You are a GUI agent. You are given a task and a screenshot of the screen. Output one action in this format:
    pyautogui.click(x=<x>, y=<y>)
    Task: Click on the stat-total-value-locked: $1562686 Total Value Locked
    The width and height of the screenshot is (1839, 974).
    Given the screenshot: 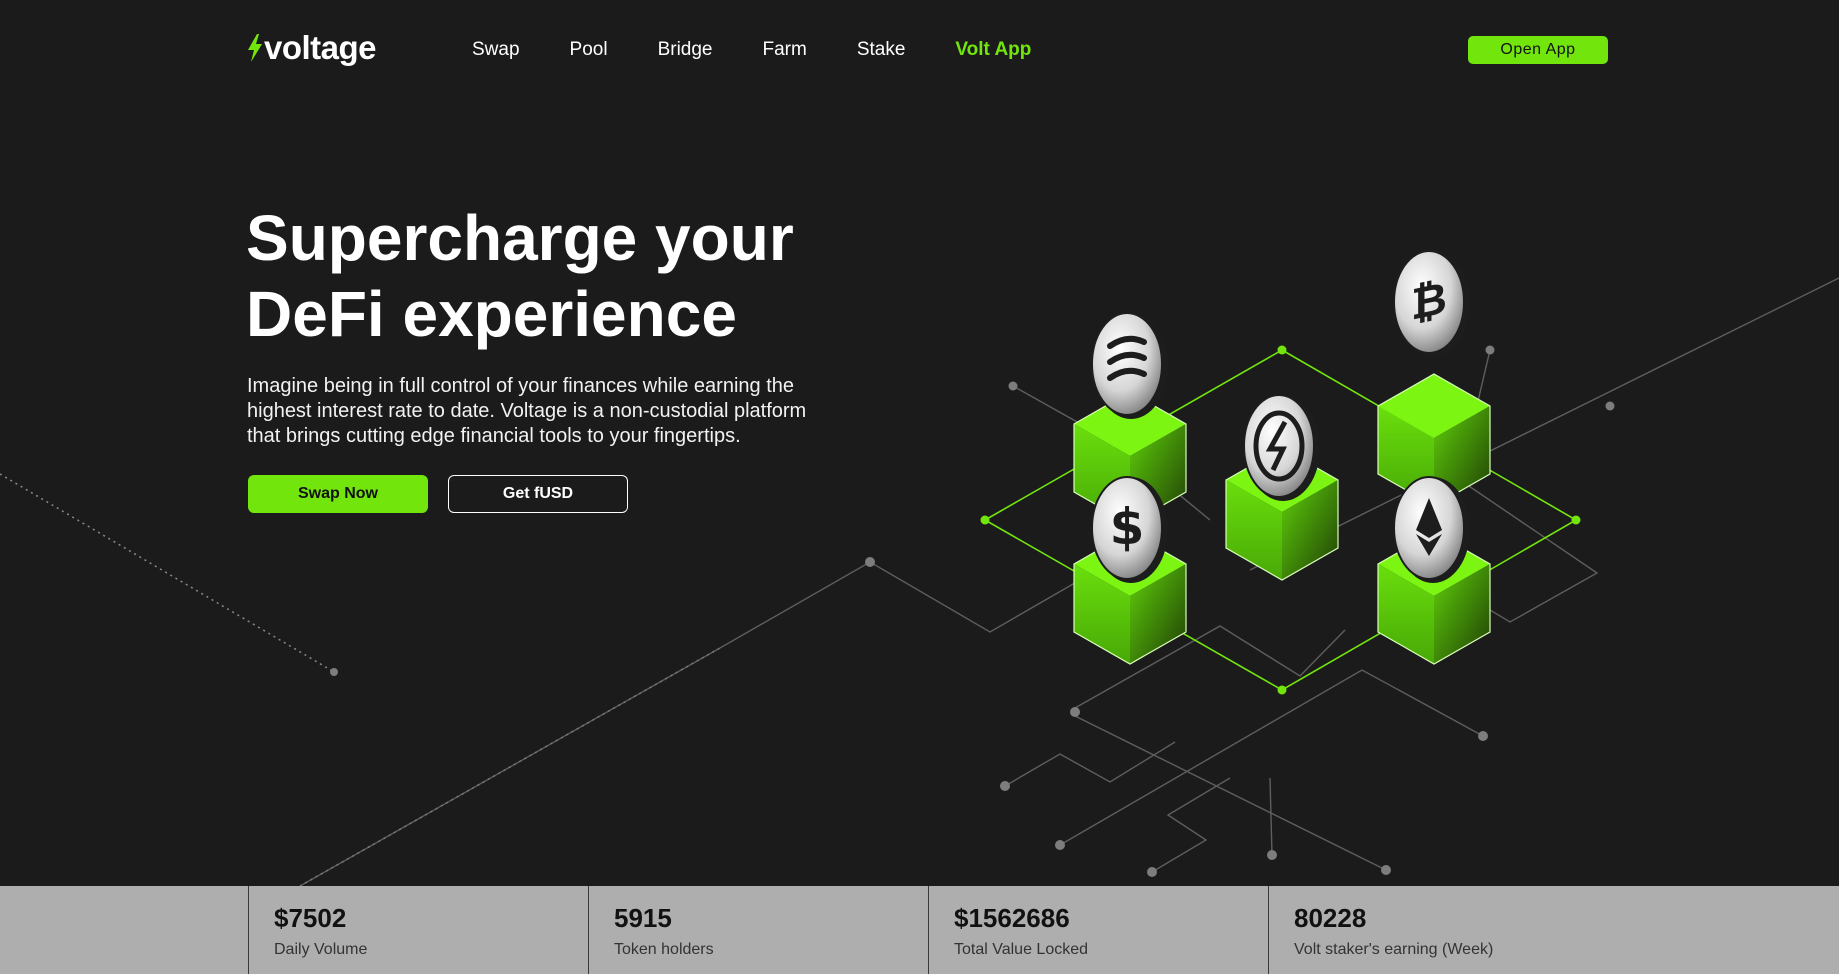 What is the action you would take?
    pyautogui.click(x=1098, y=930)
    